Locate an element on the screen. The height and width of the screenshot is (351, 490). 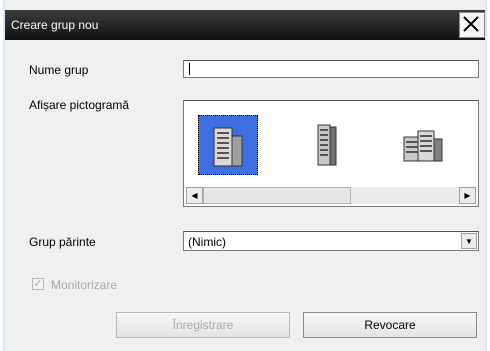
parent-group-label: Grup părinte is located at coordinates (62, 242).